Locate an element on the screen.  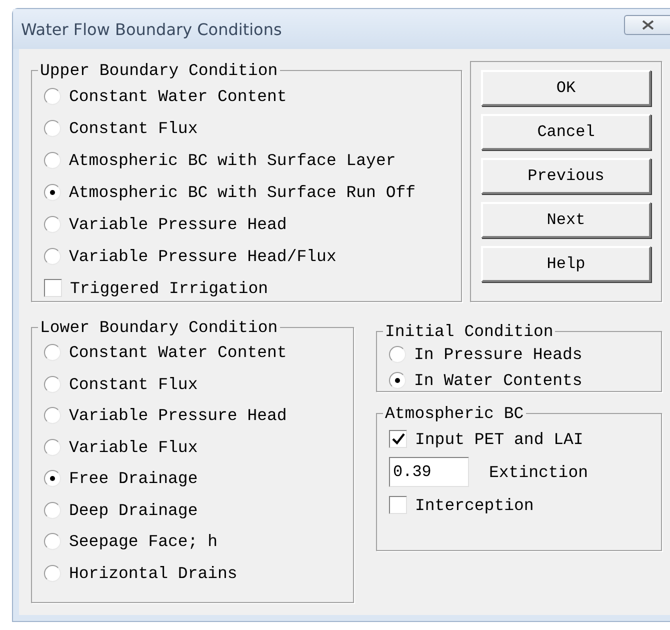
checkbox-label: Input PET and LAI is located at coordinates (499, 439).